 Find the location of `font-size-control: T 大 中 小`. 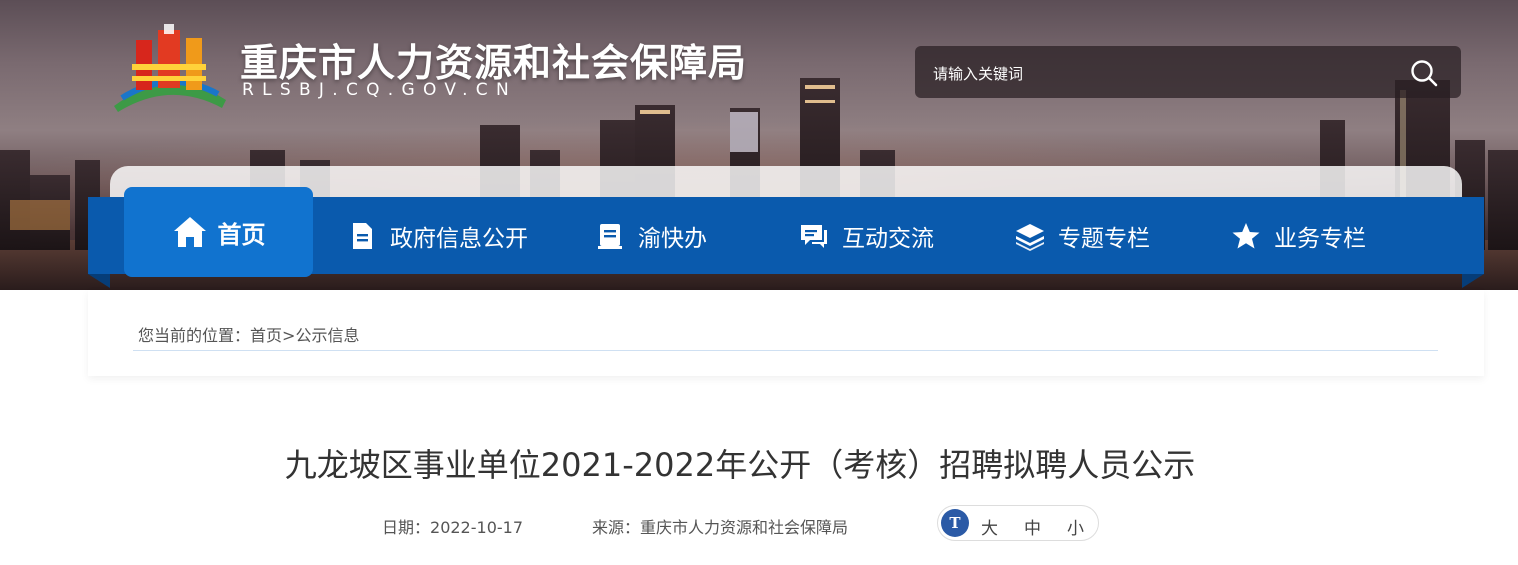

font-size-control: T 大 中 小 is located at coordinates (1018, 523).